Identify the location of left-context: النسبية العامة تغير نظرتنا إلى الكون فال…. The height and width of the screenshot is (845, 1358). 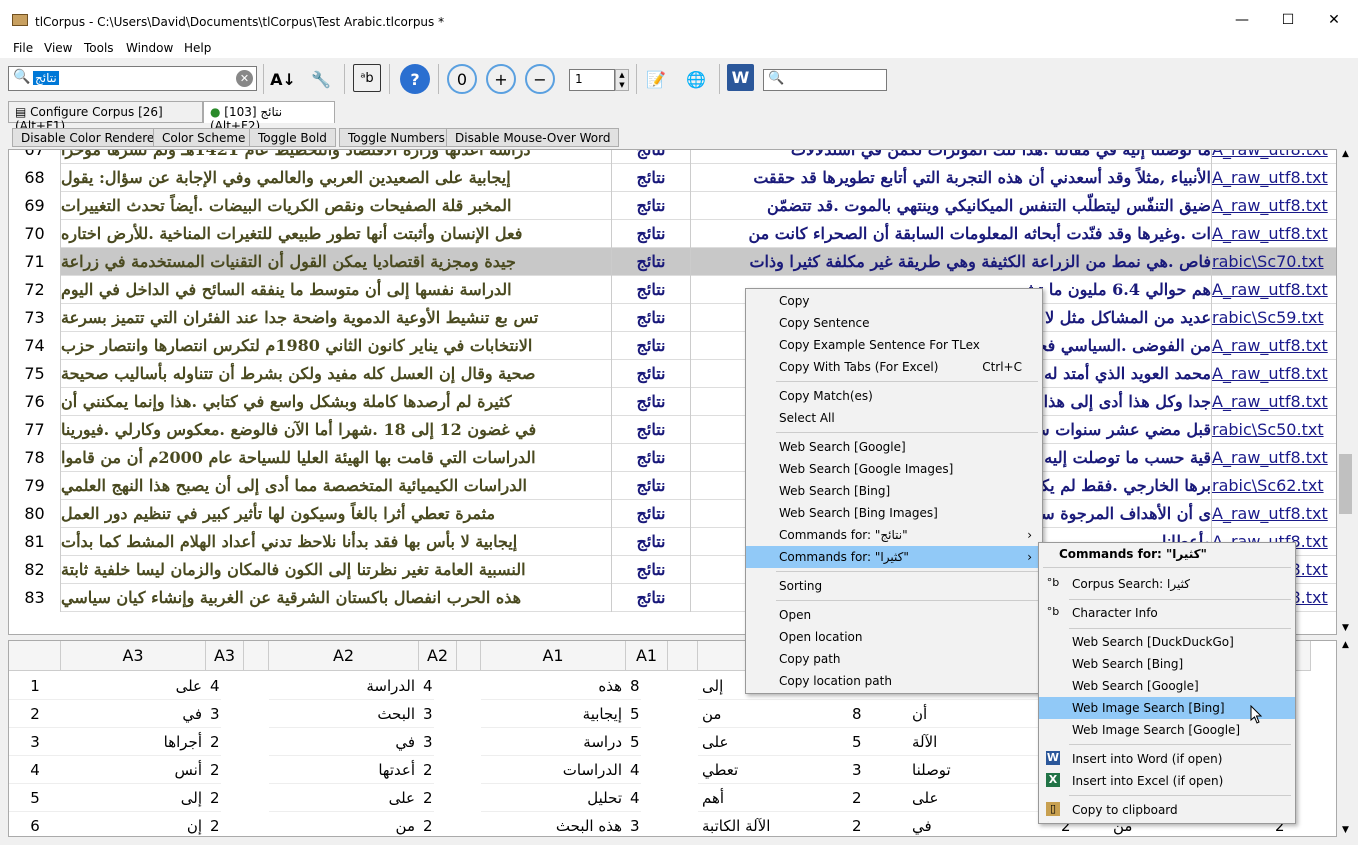
(336, 570).